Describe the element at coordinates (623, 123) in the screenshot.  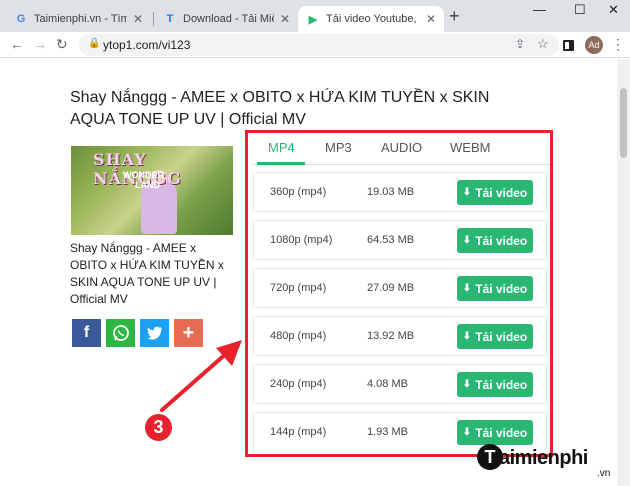
I see `scrollbar-thumb` at that location.